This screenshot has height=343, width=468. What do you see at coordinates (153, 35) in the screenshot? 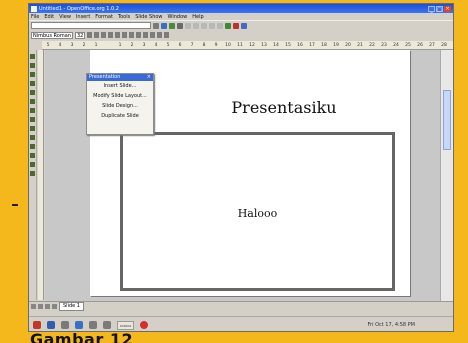
I see `increase-spacing-icon` at bounding box center [153, 35].